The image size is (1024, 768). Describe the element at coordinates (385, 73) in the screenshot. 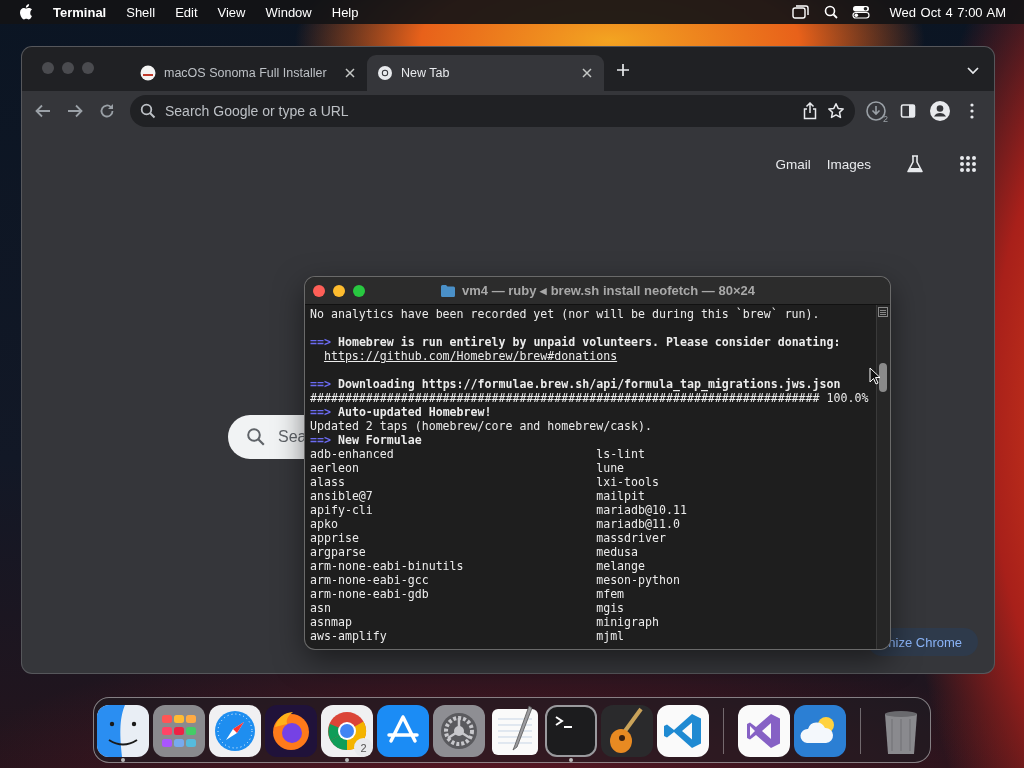

I see `wheel-favicon-icon` at that location.